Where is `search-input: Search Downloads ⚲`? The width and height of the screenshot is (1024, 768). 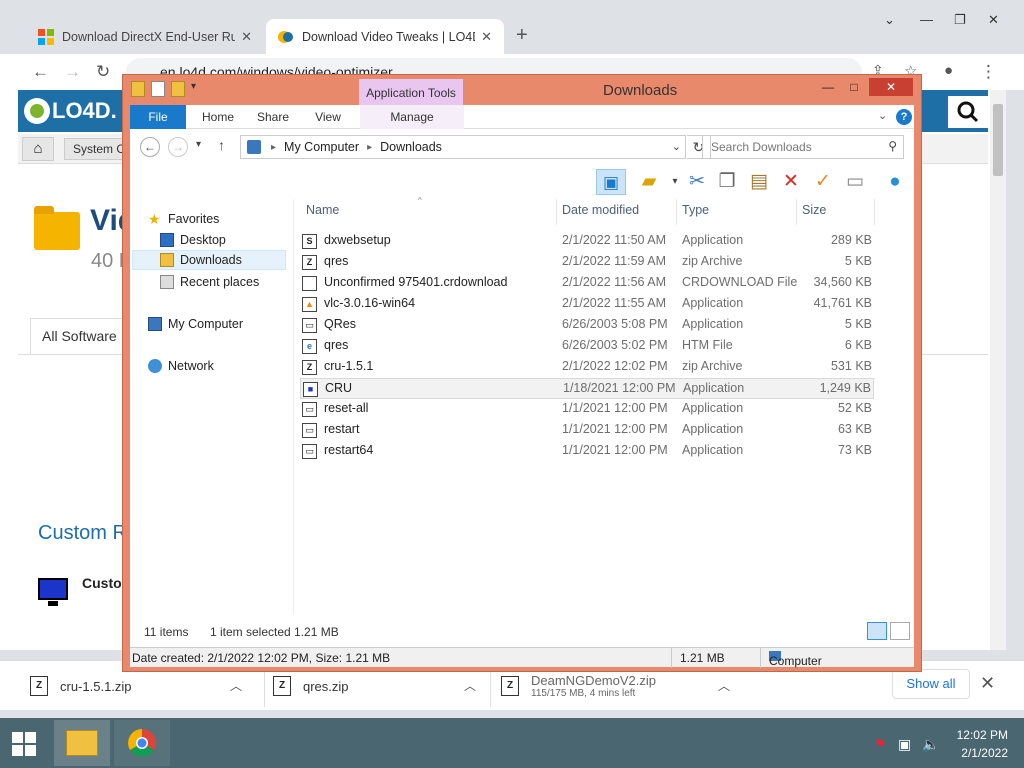
search-input: Search Downloads ⚲ is located at coordinates (803, 147).